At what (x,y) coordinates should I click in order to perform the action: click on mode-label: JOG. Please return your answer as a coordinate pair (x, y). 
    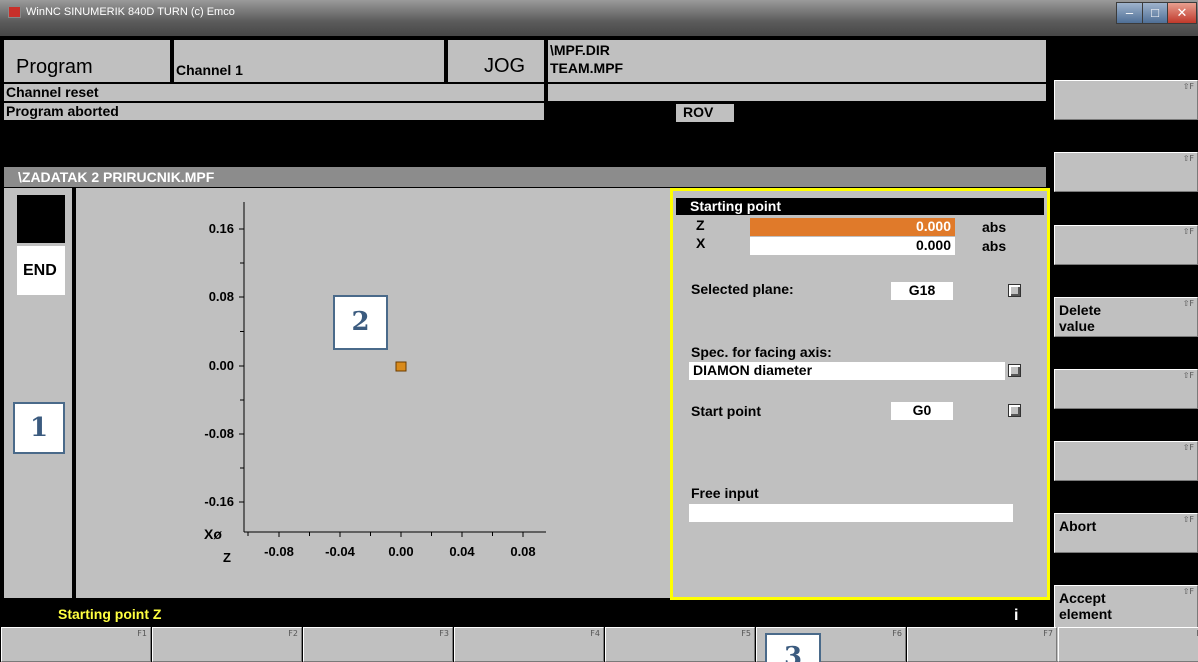
    Looking at the image, I should click on (505, 66).